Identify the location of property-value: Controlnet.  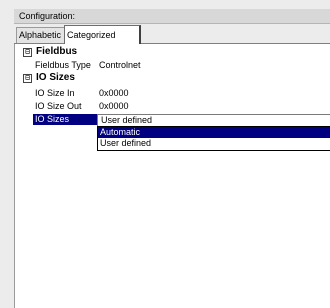
(120, 65).